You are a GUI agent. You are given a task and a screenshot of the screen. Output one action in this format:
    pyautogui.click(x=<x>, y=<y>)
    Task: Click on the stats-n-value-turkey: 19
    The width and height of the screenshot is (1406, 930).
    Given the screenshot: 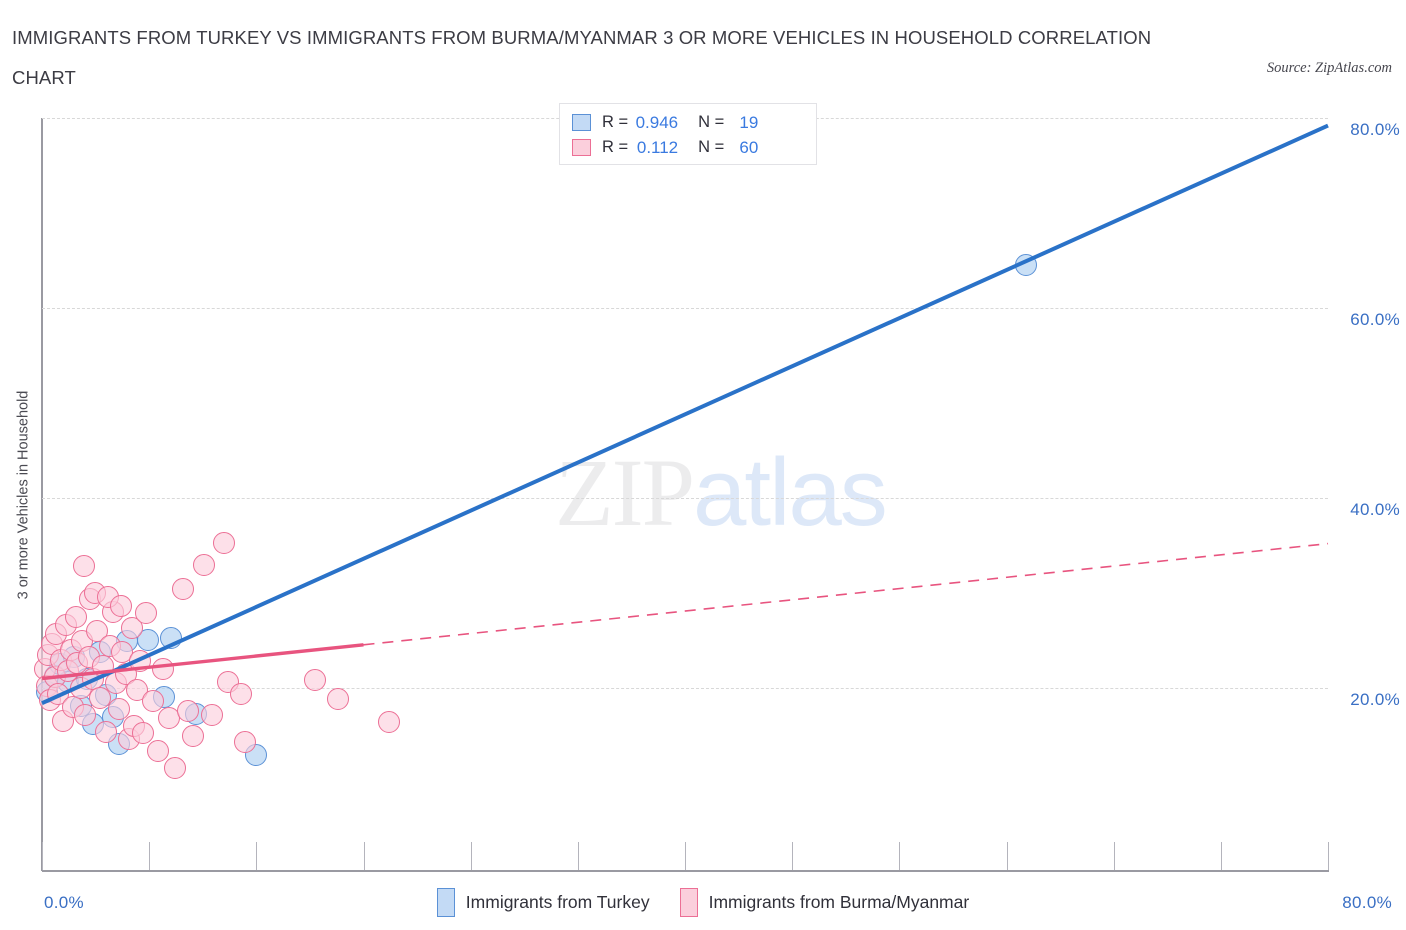 What is the action you would take?
    pyautogui.click(x=749, y=122)
    